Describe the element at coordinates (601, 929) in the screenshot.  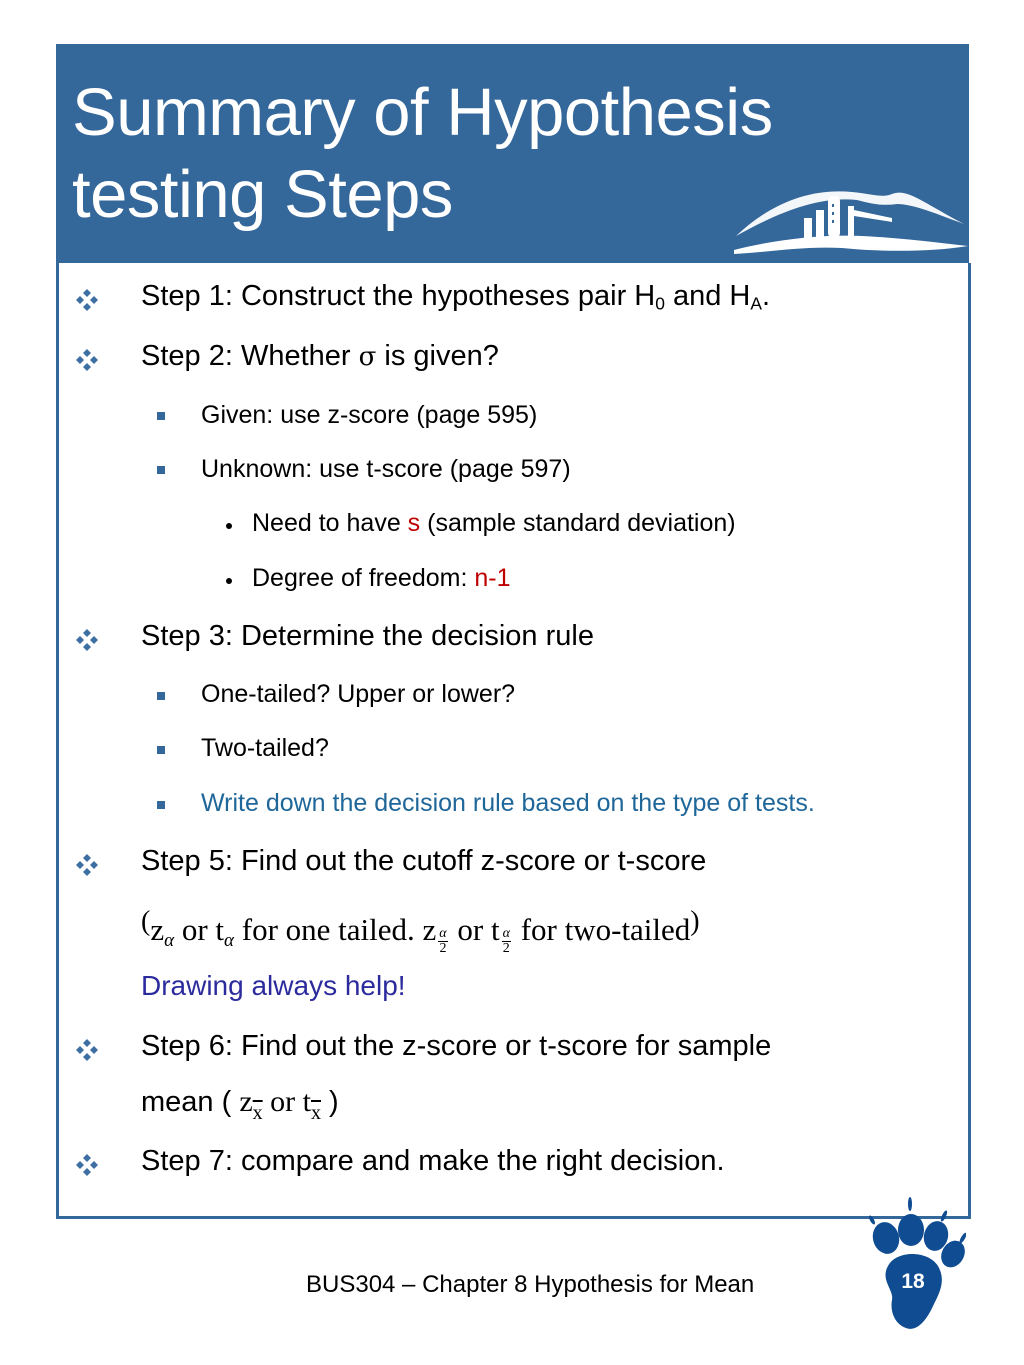
I see `formula-two-tailed: for two-tailed` at that location.